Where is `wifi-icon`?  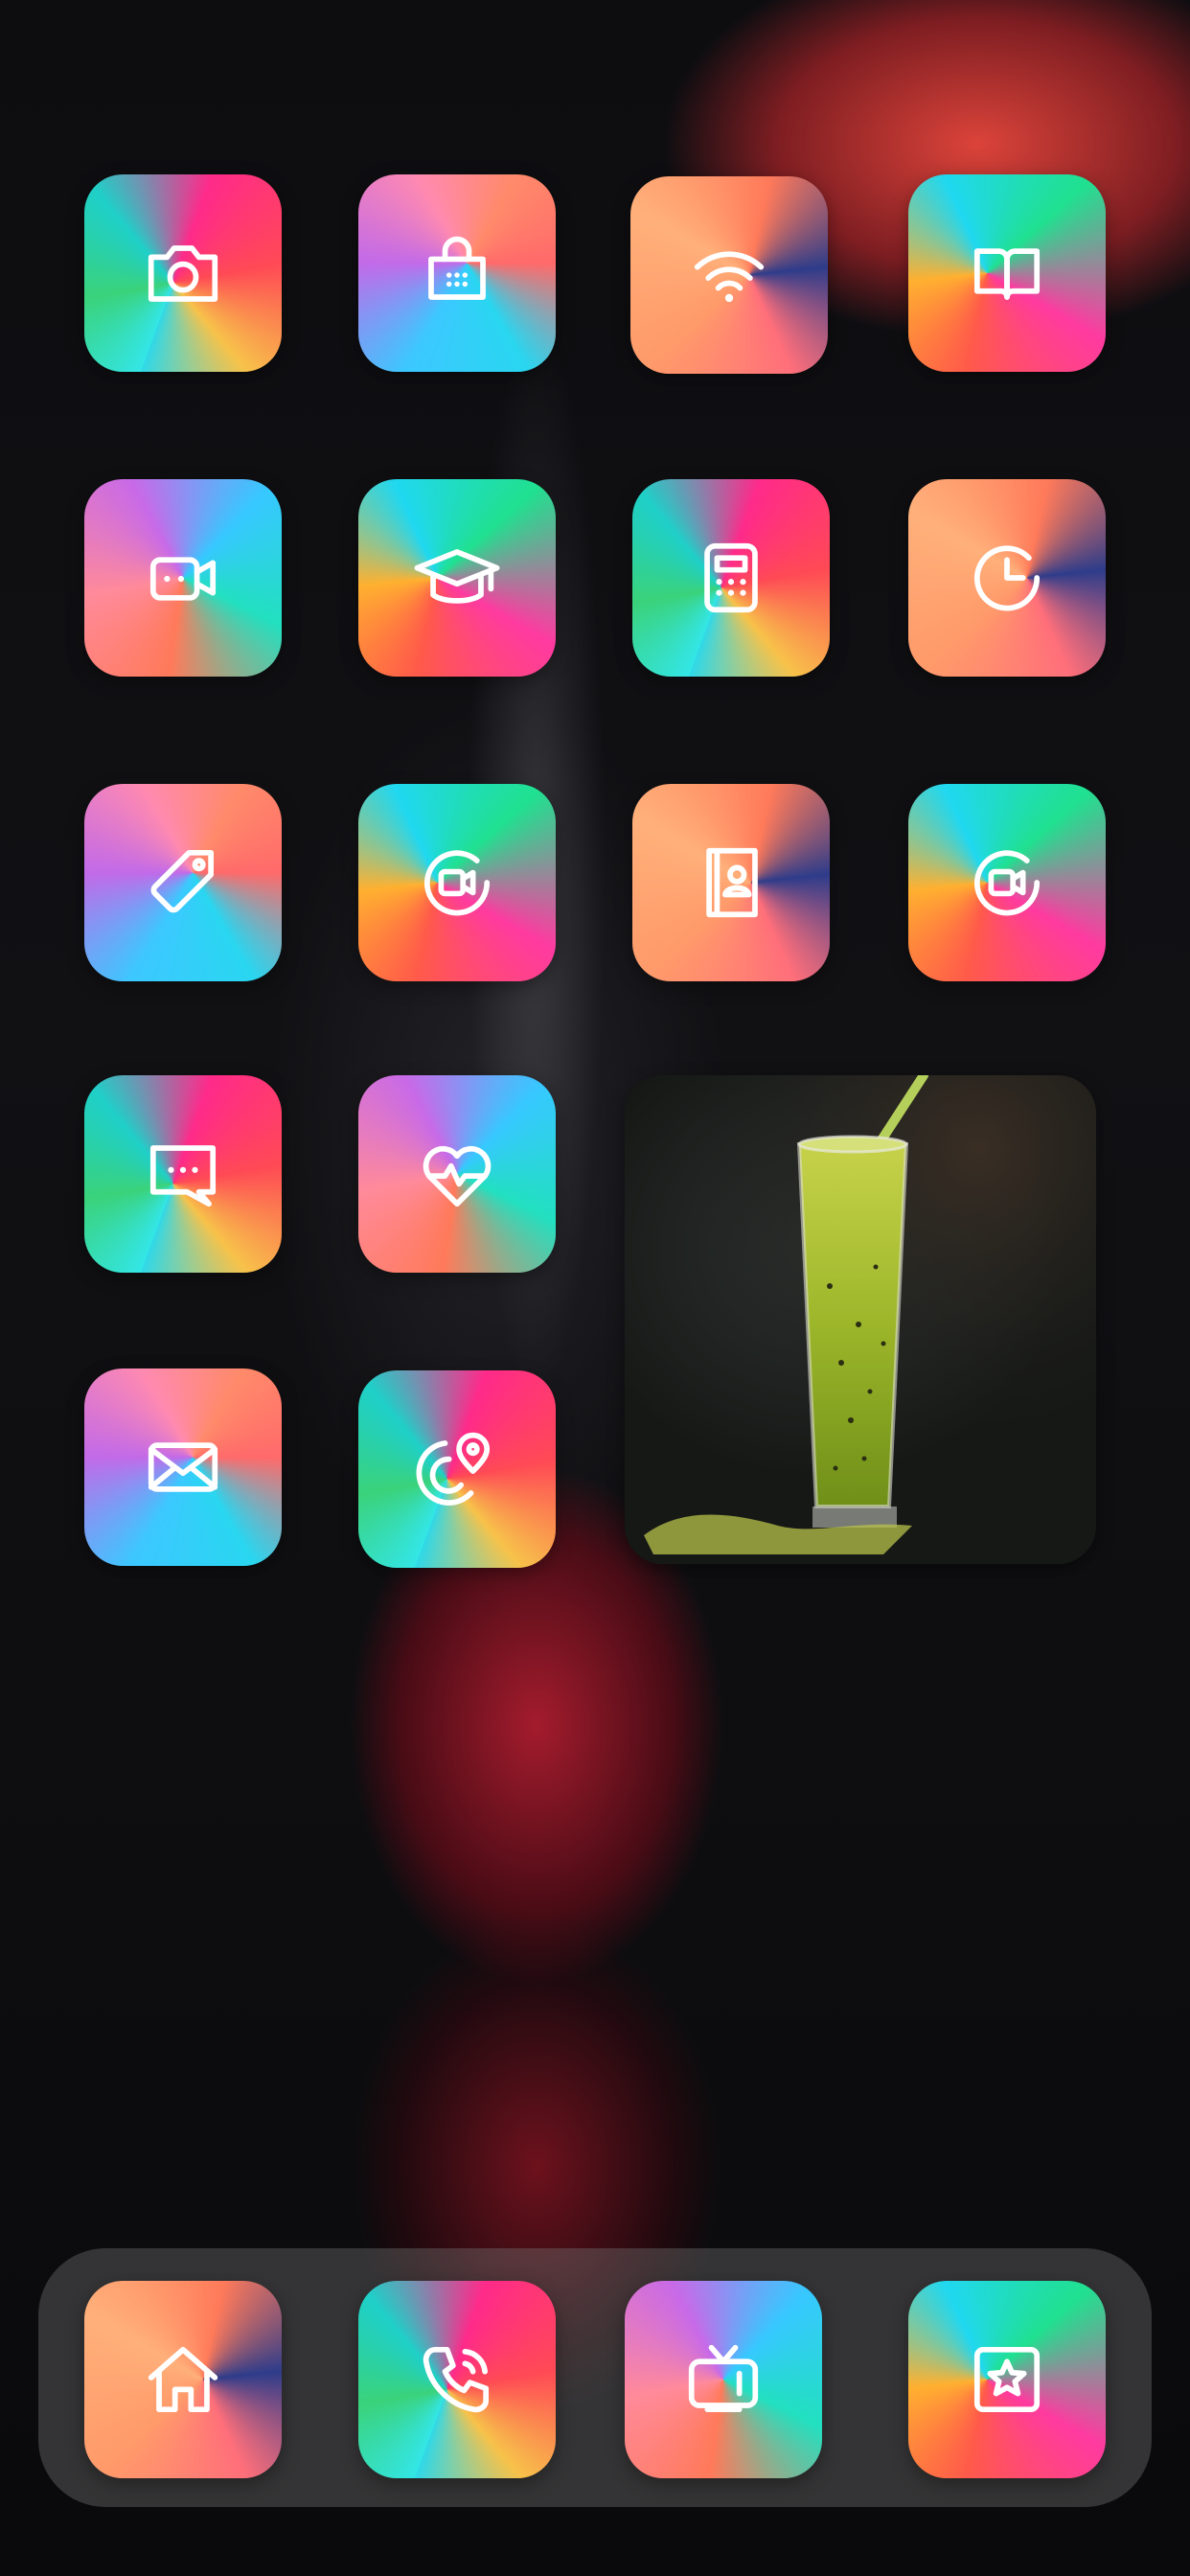 wifi-icon is located at coordinates (730, 277).